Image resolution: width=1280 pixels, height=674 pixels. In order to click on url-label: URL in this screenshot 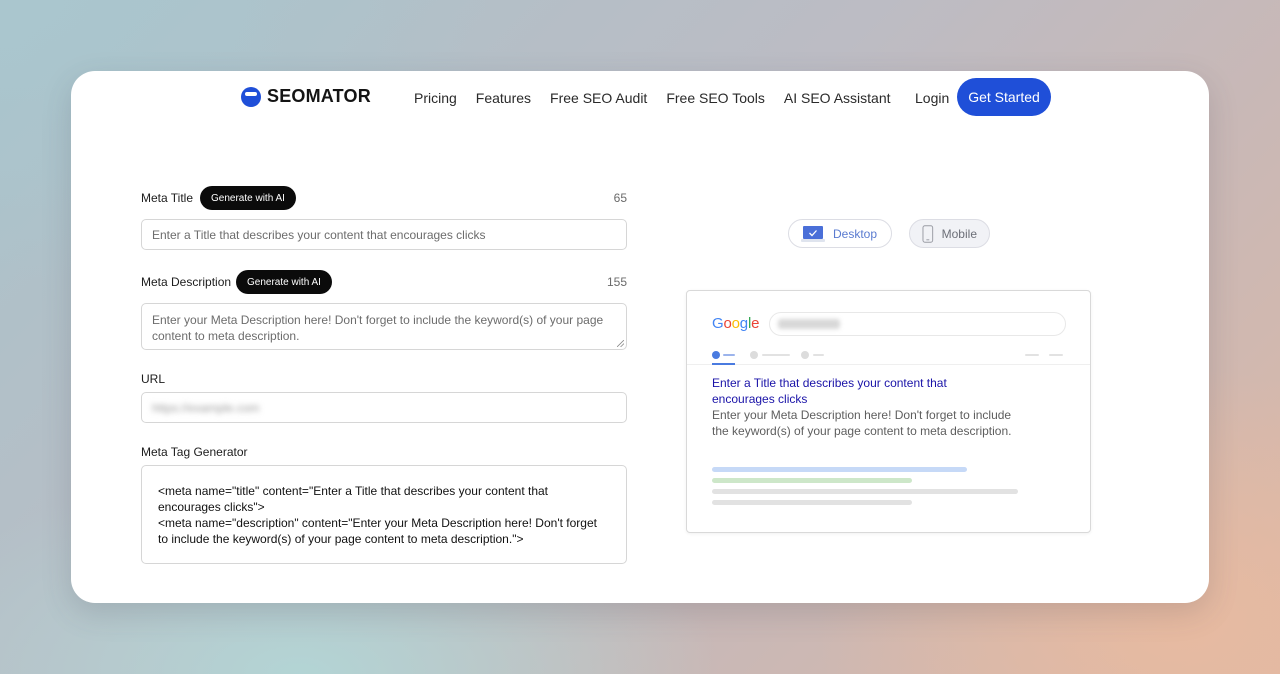, I will do `click(153, 379)`.